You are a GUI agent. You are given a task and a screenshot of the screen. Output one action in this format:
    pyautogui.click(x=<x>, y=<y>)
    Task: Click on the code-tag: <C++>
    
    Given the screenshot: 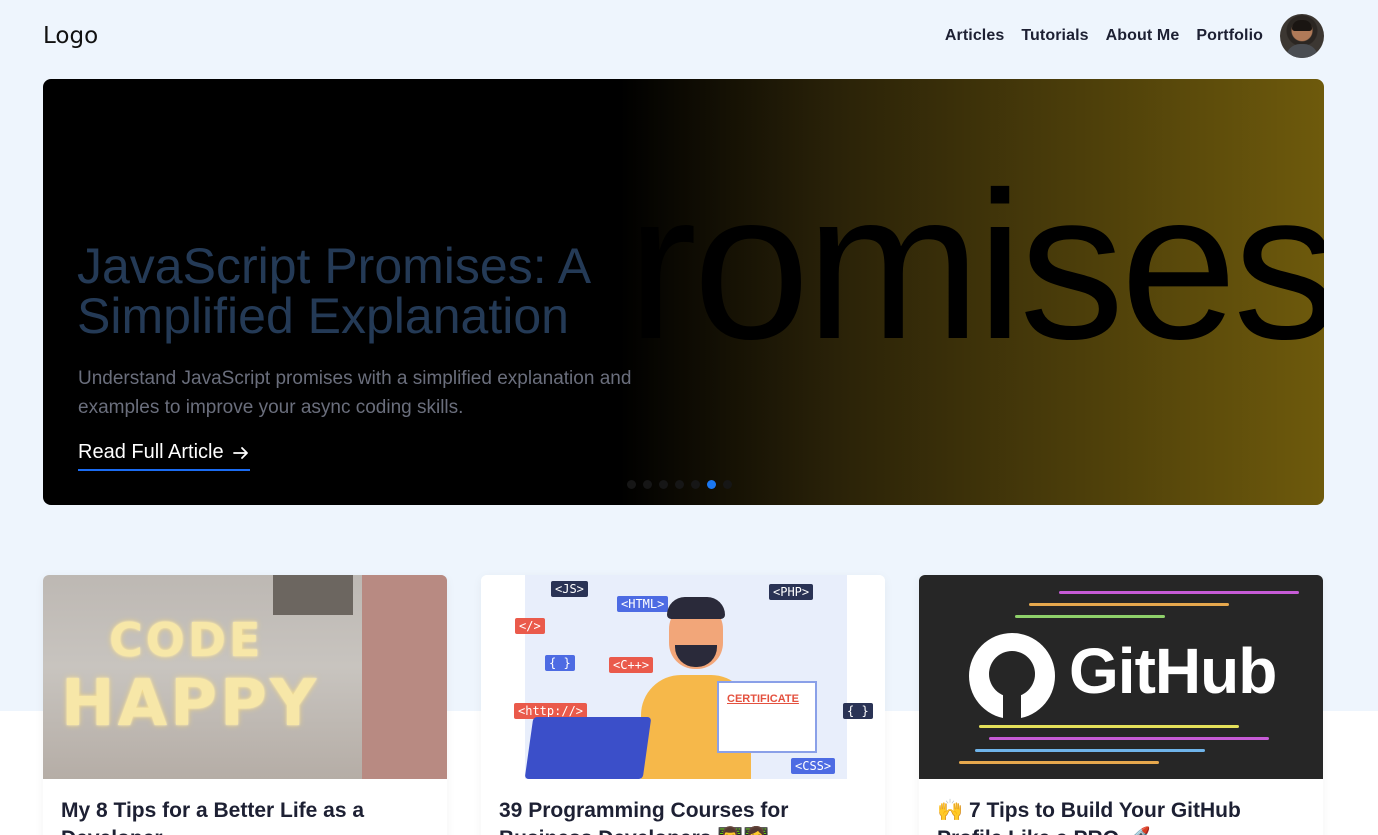 What is the action you would take?
    pyautogui.click(x=631, y=665)
    